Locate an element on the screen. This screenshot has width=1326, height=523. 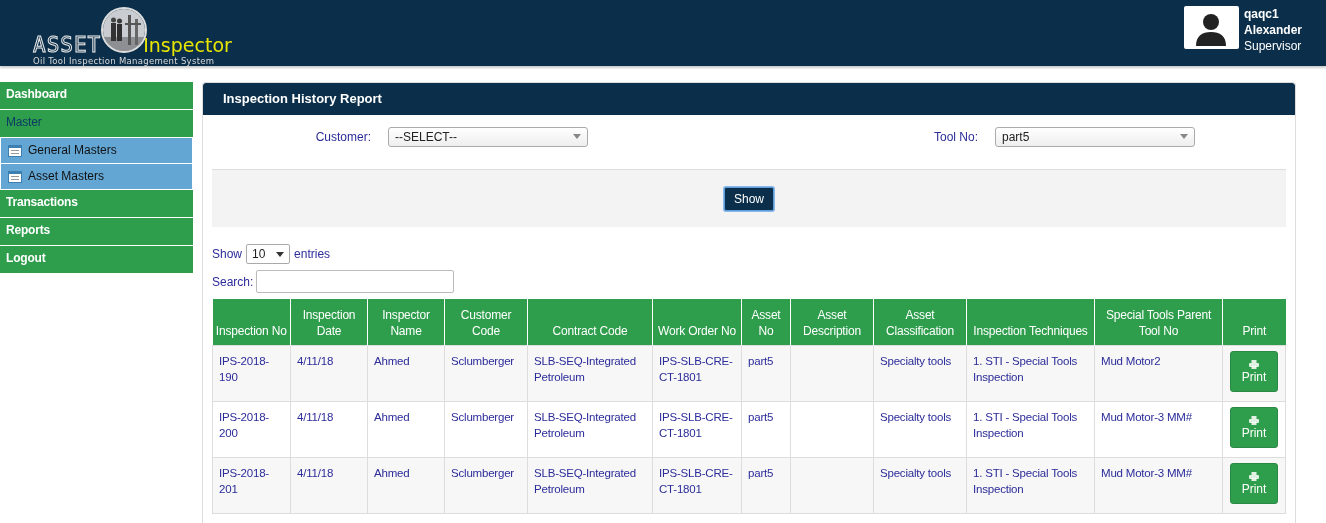
column-header: Inspection No is located at coordinates (251, 322).